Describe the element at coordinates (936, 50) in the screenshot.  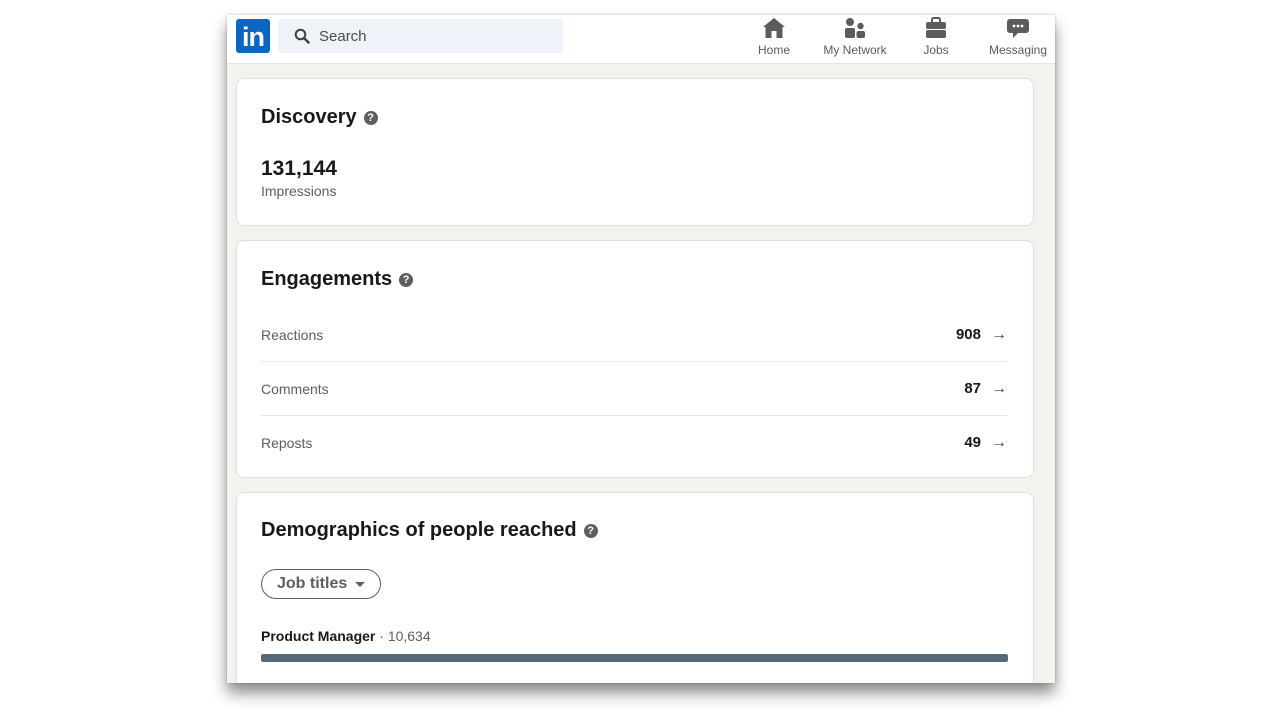
I see `nav-jobs-label: Jobs` at that location.